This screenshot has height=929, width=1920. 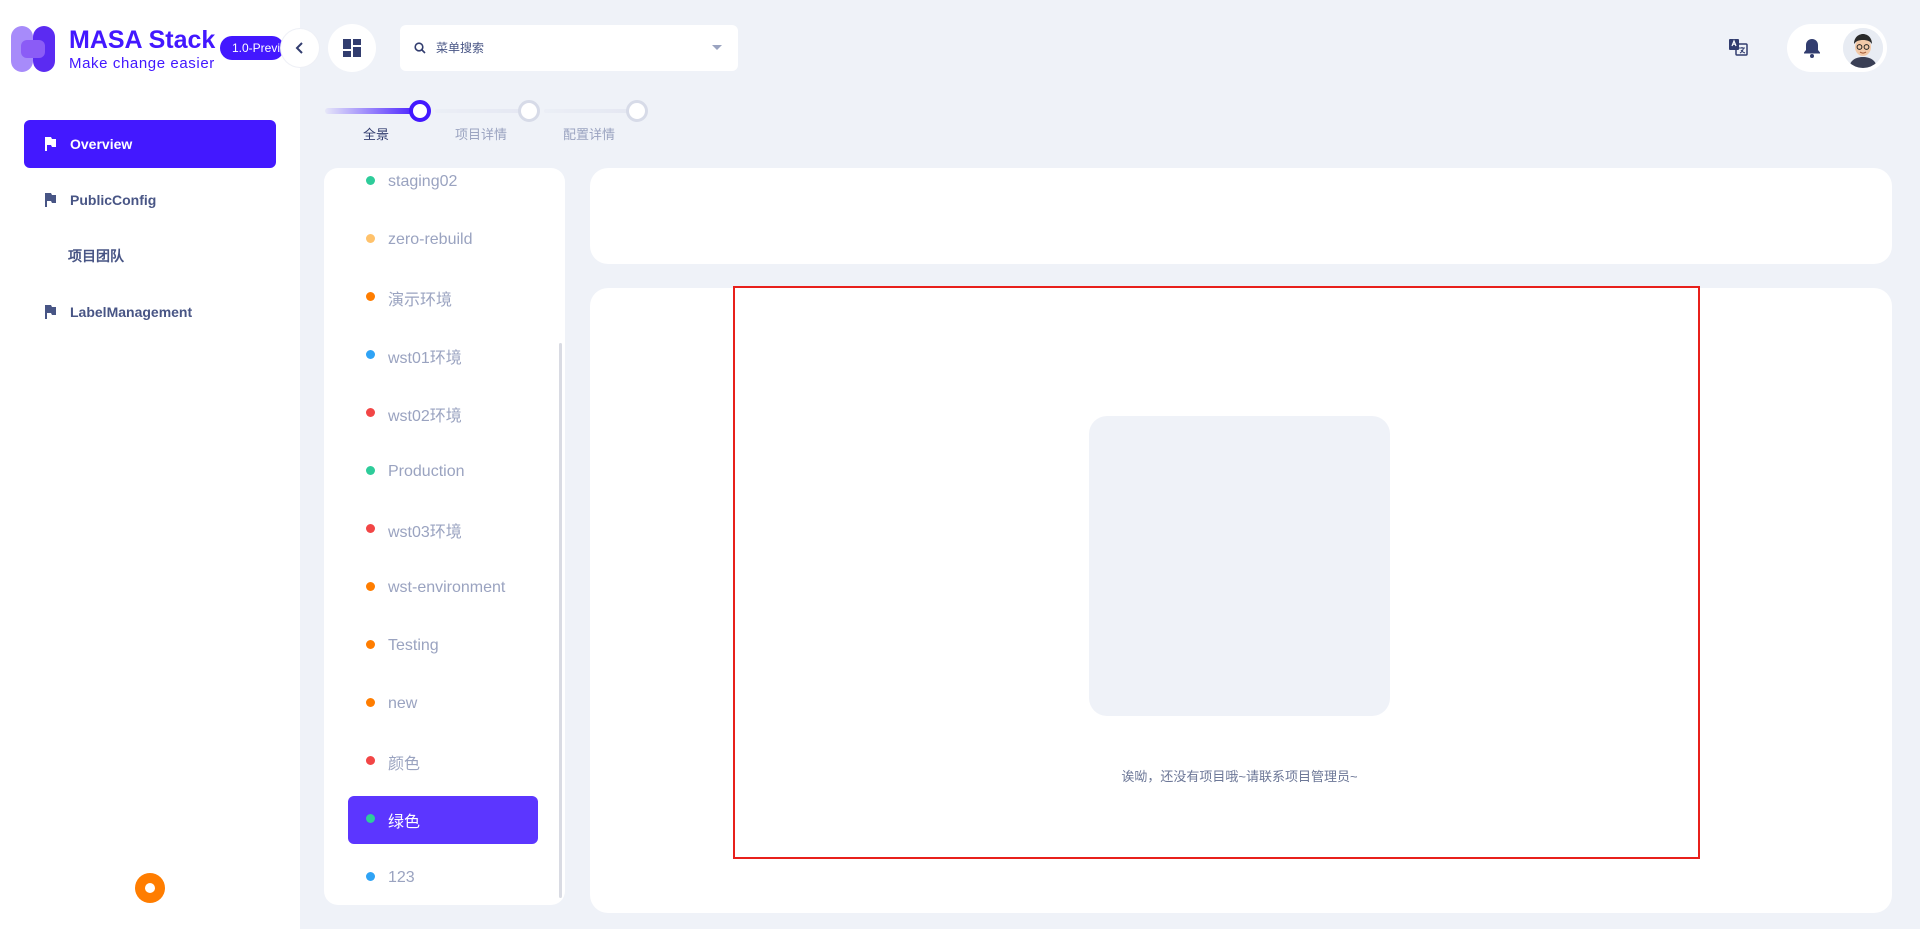 What do you see at coordinates (131, 312) in the screenshot?
I see `sidebar-item-label: LabelManagement` at bounding box center [131, 312].